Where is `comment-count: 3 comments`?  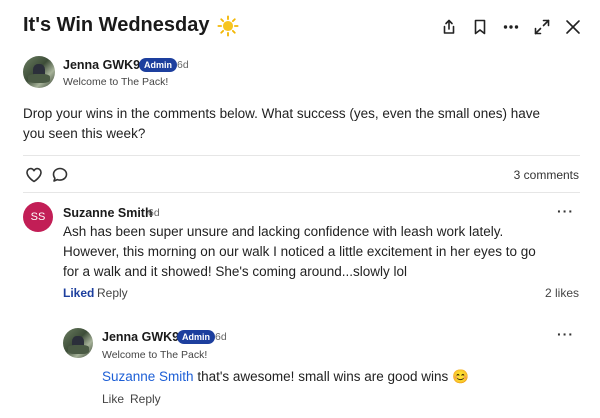
comment-count: 3 comments is located at coordinates (546, 175).